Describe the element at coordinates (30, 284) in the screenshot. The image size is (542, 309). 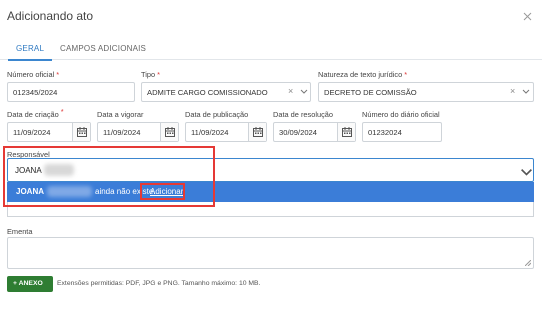
I see `add-attachment-button: + ANEXO` at that location.